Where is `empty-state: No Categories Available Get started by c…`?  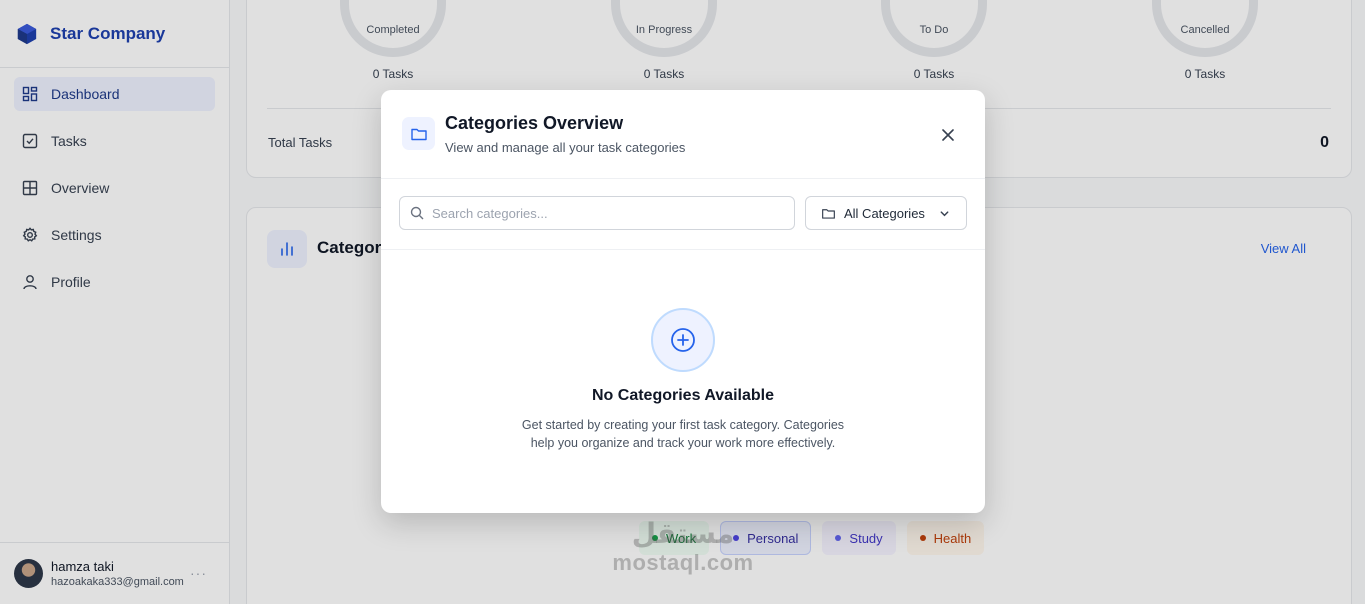 empty-state: No Categories Available Get started by c… is located at coordinates (683, 351).